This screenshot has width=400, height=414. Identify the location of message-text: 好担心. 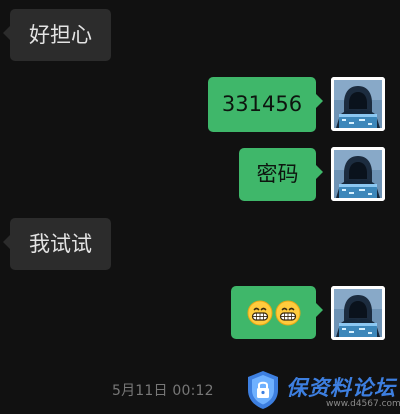
(60, 34).